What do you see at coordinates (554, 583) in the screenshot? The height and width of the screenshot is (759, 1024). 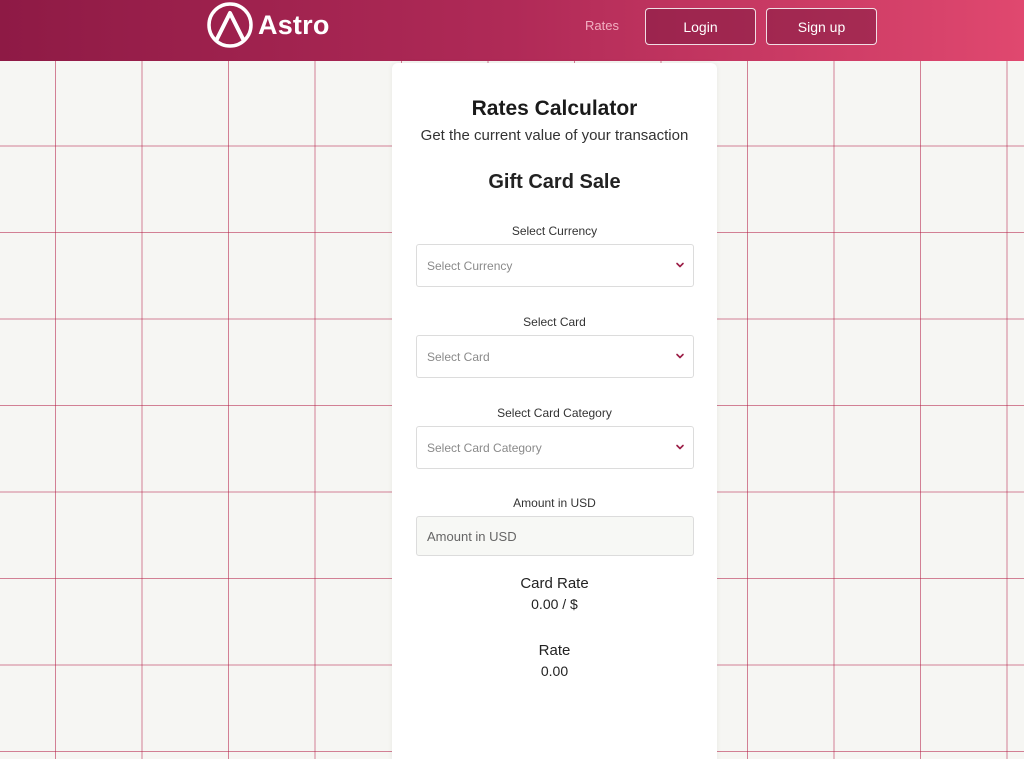 I see `card-rate-label: Card Rate` at bounding box center [554, 583].